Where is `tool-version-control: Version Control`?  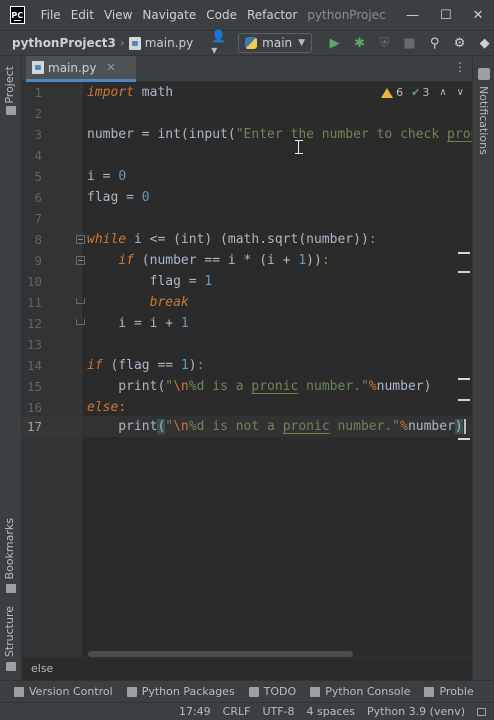
tool-version-control: Version Control is located at coordinates (63, 691).